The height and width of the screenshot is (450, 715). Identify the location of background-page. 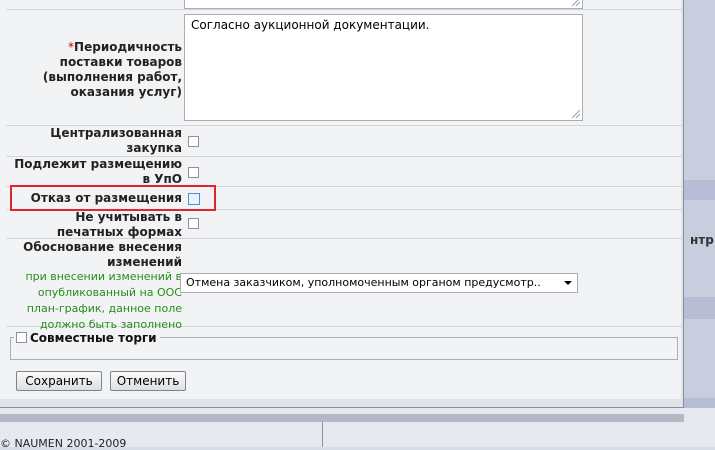
(699, 223).